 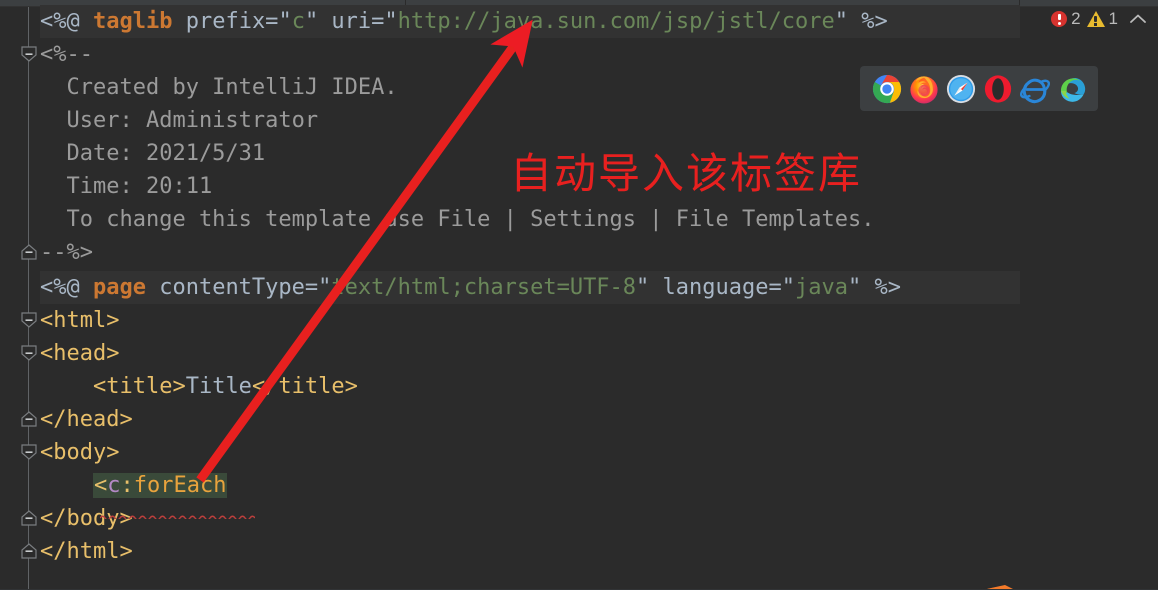 I want to click on warning-count-group: 1, so click(x=1102, y=19).